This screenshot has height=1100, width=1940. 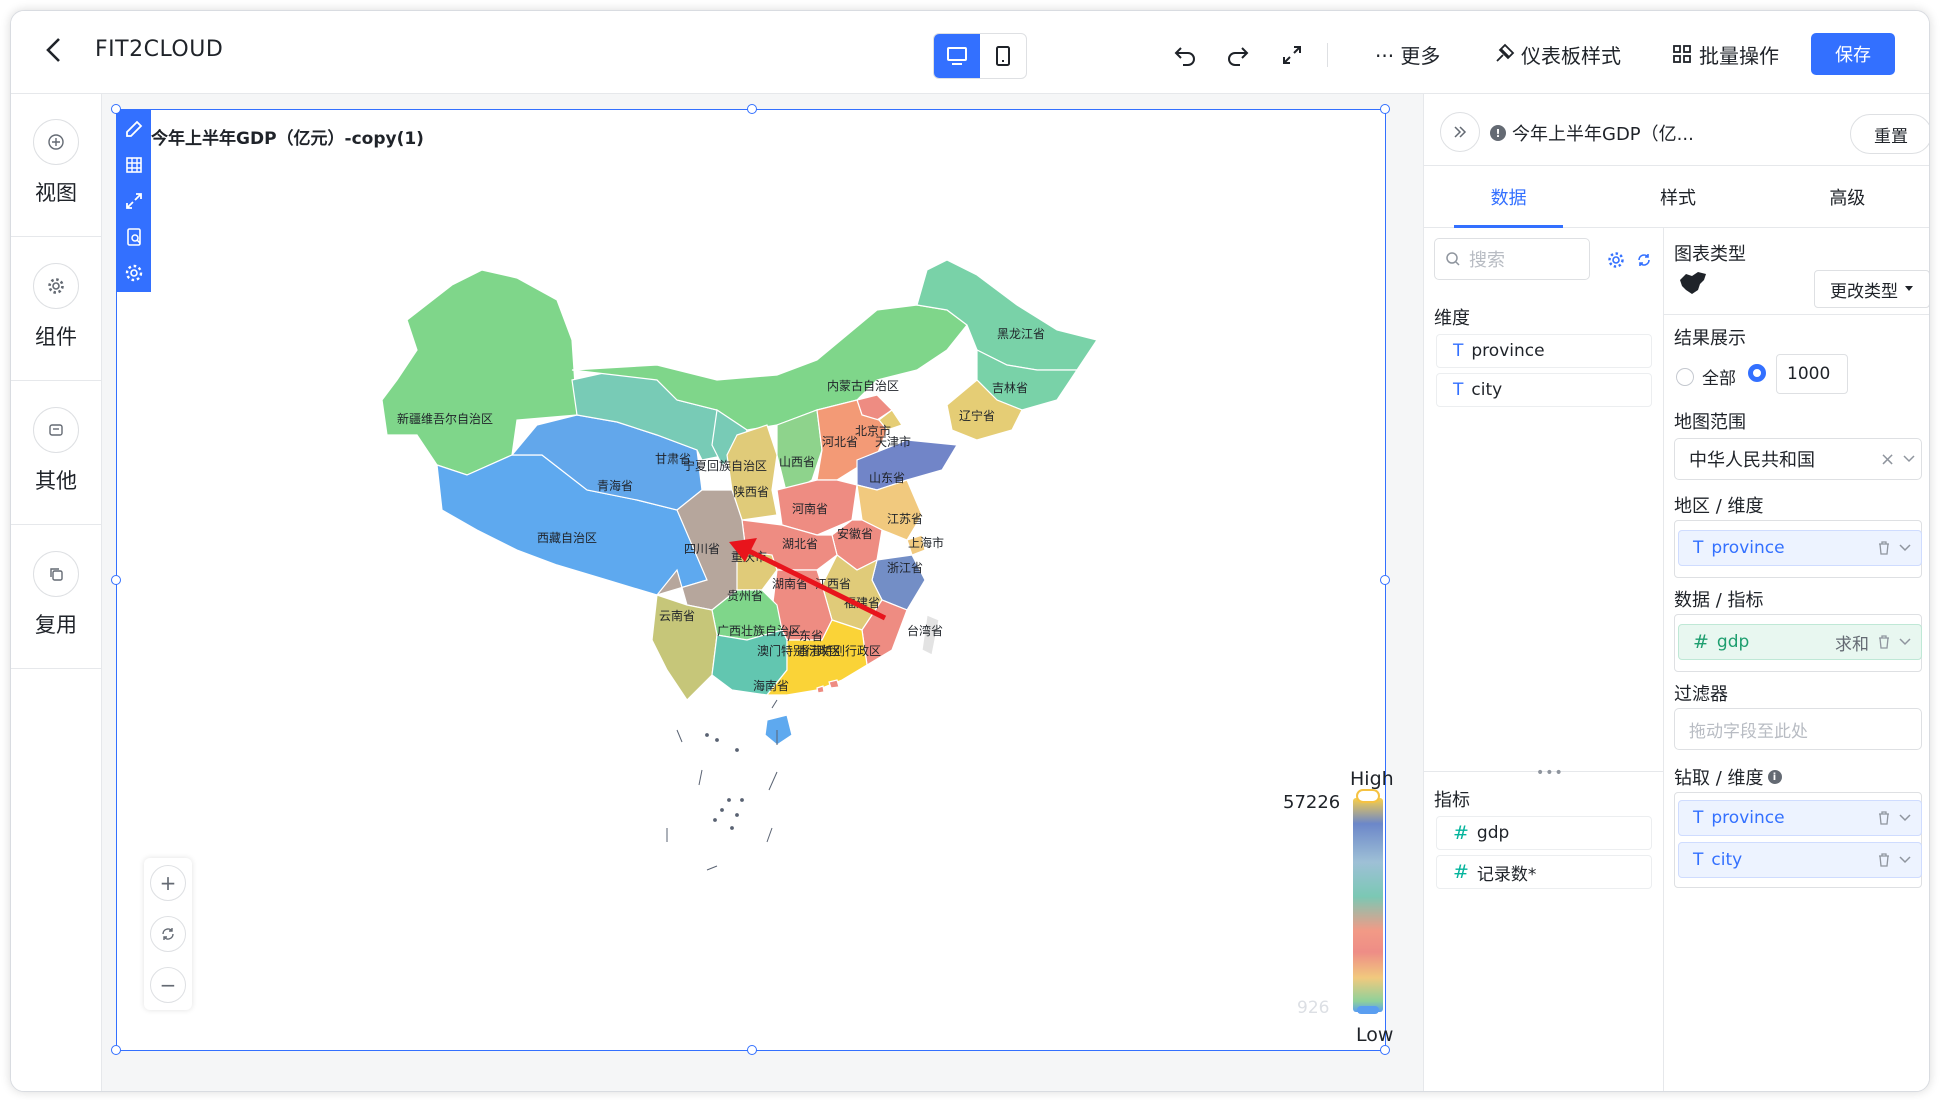 What do you see at coordinates (1557, 54) in the screenshot?
I see `dashboard-style-button: 仪表板样式` at bounding box center [1557, 54].